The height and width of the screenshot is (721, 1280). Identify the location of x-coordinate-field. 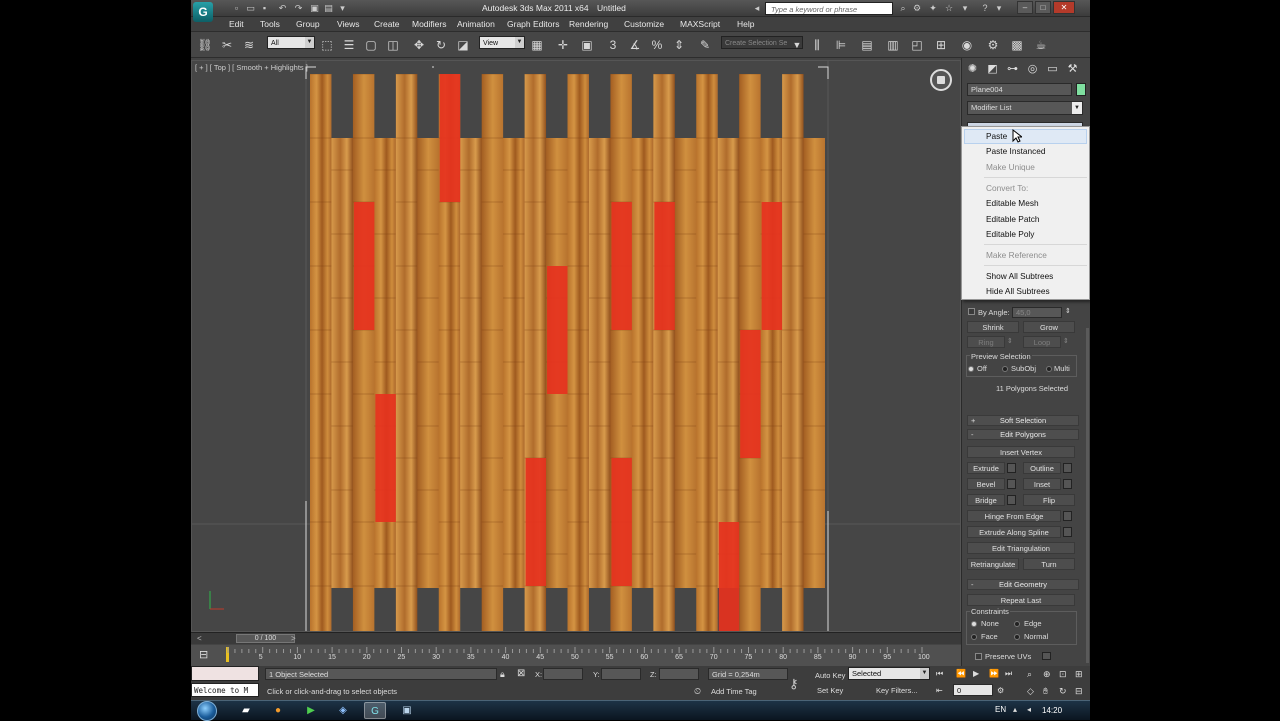
(563, 674).